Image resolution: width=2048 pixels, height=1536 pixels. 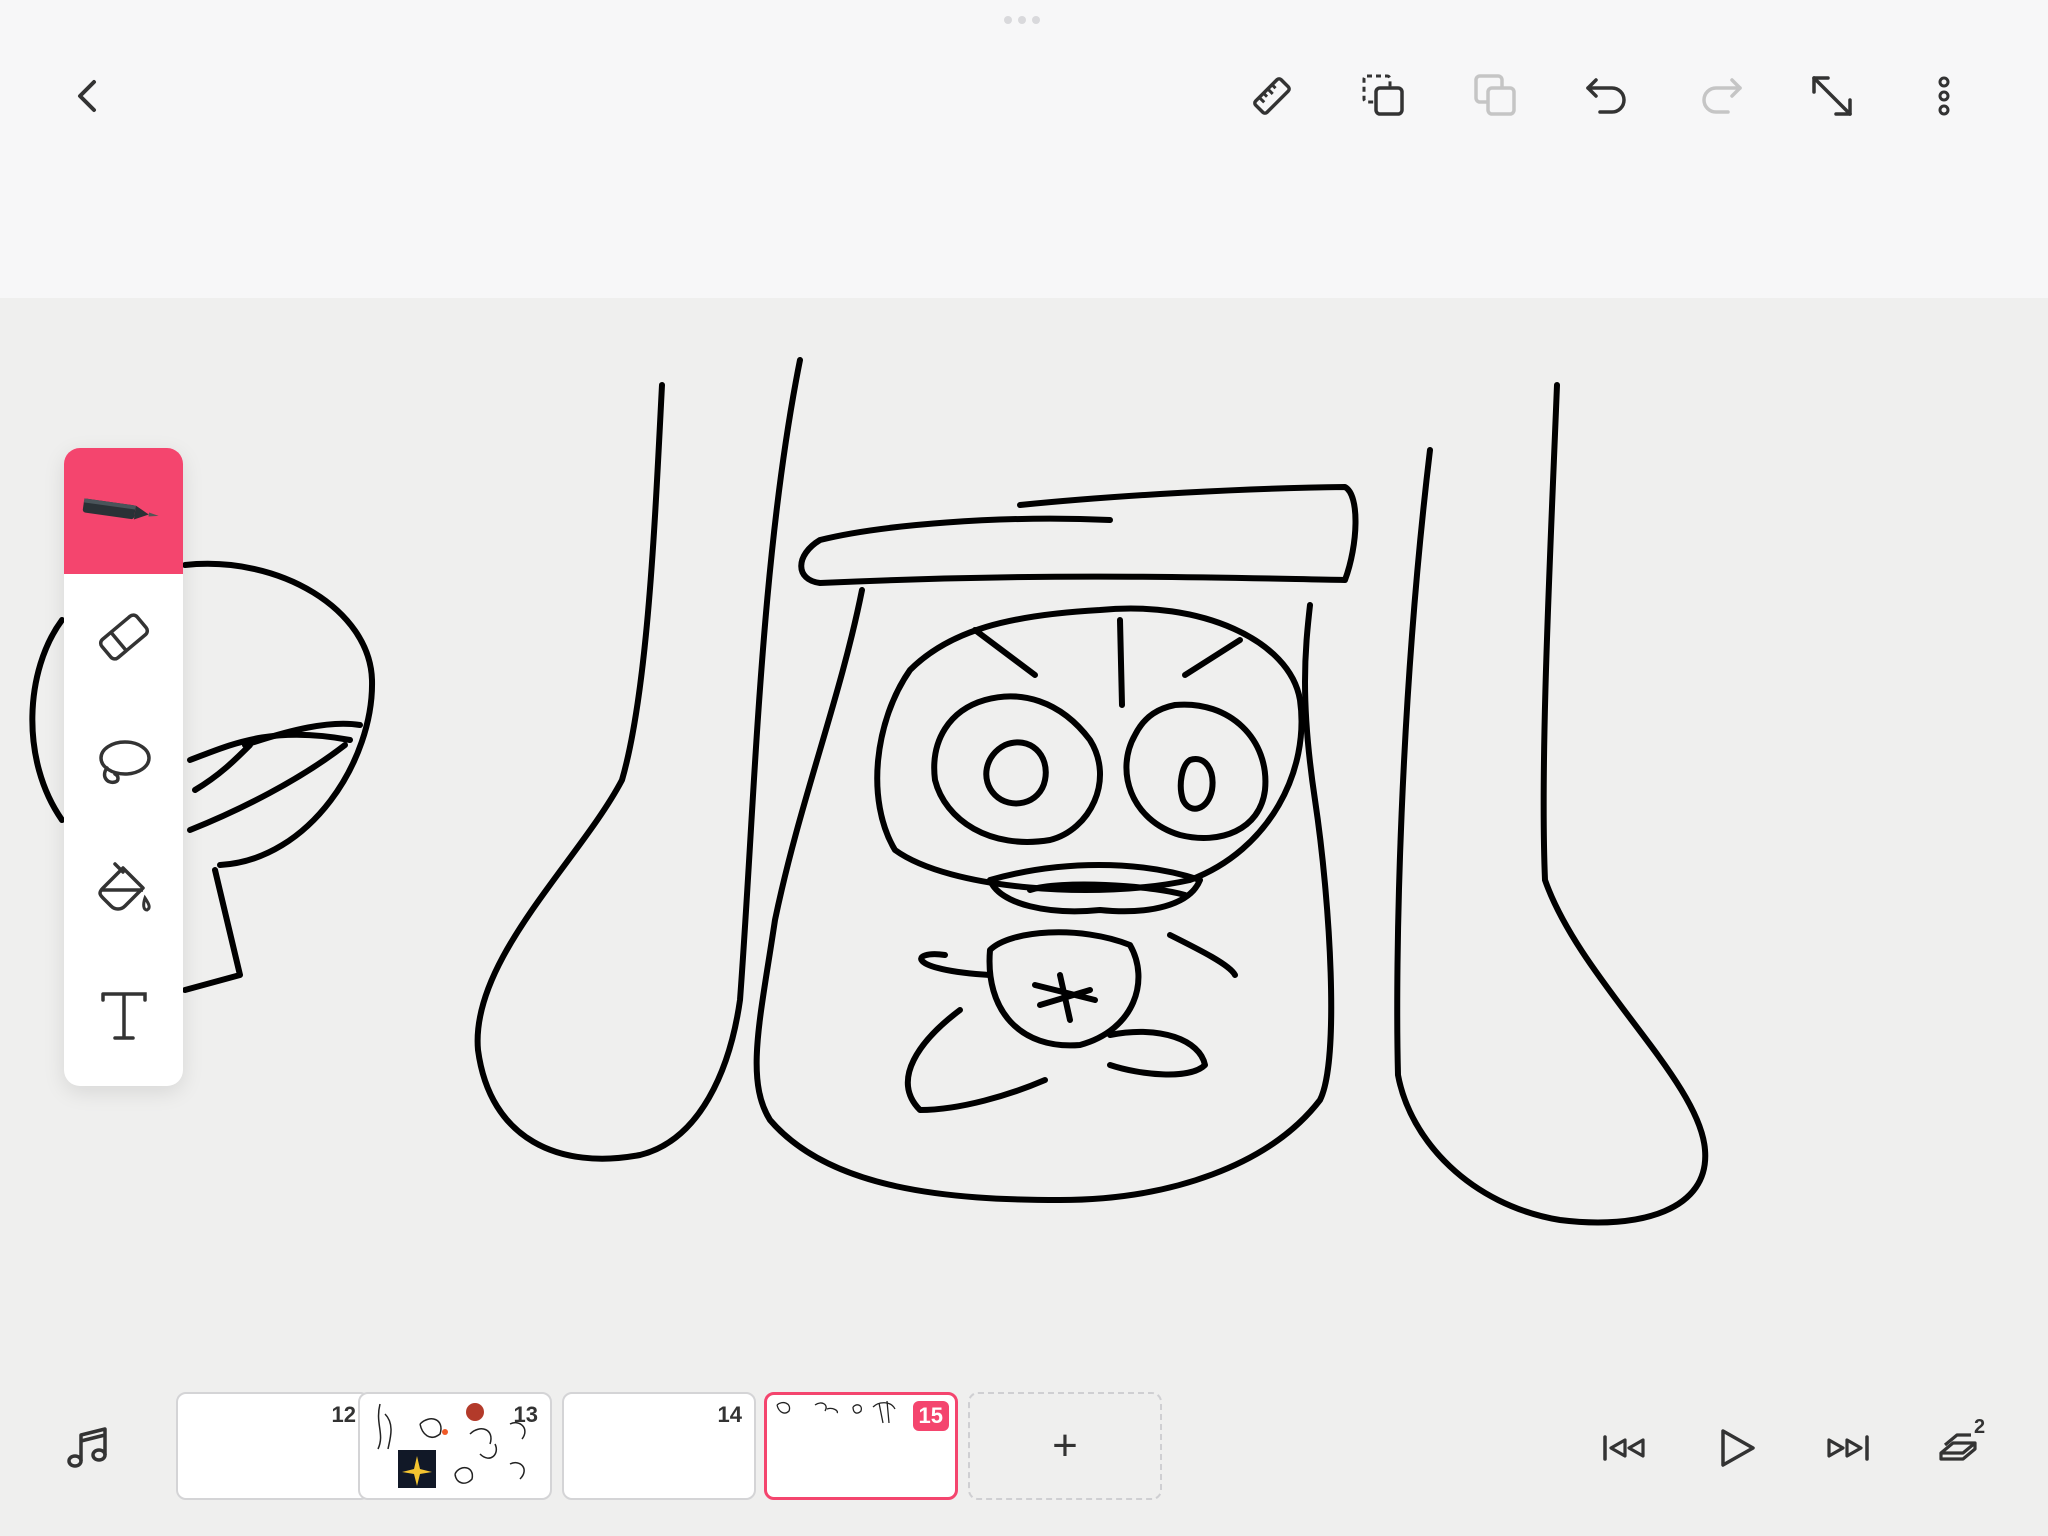 I want to click on more-vertical-icon, so click(x=1944, y=96).